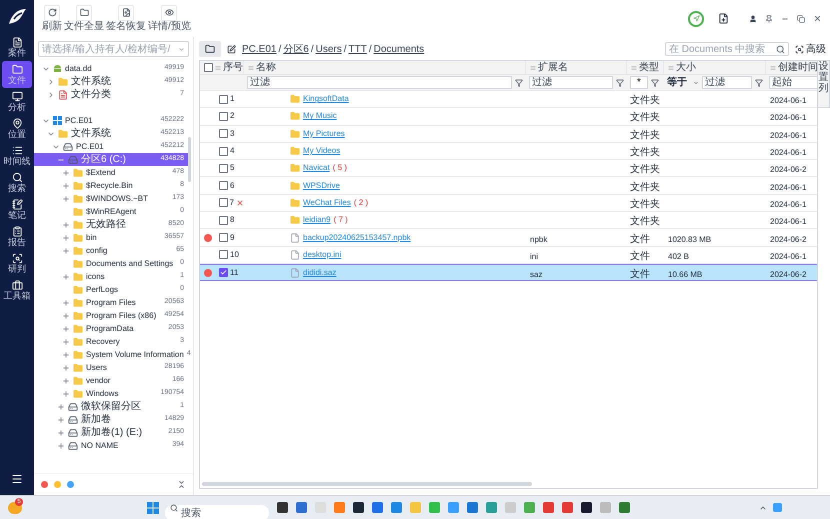 This screenshot has height=519, width=830. What do you see at coordinates (153, 508) in the screenshot?
I see `start-icon` at bounding box center [153, 508].